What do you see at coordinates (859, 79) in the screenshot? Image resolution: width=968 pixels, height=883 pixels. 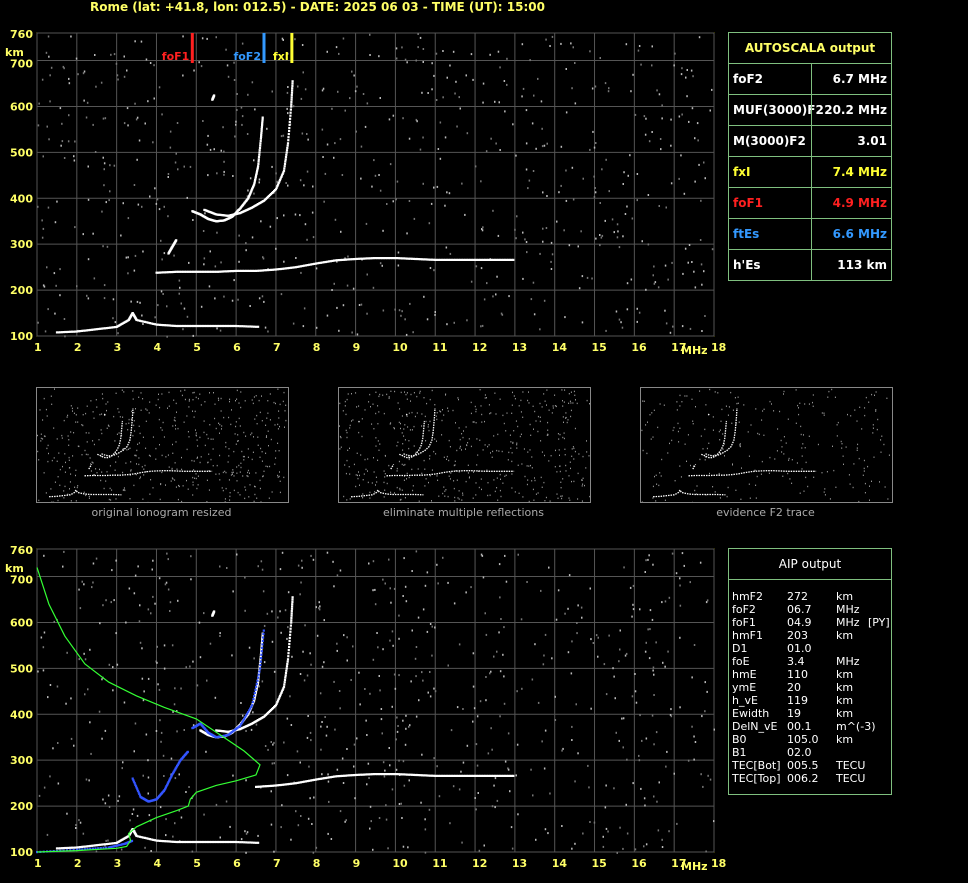 I see `autoscala-value: 6.7 MHz` at bounding box center [859, 79].